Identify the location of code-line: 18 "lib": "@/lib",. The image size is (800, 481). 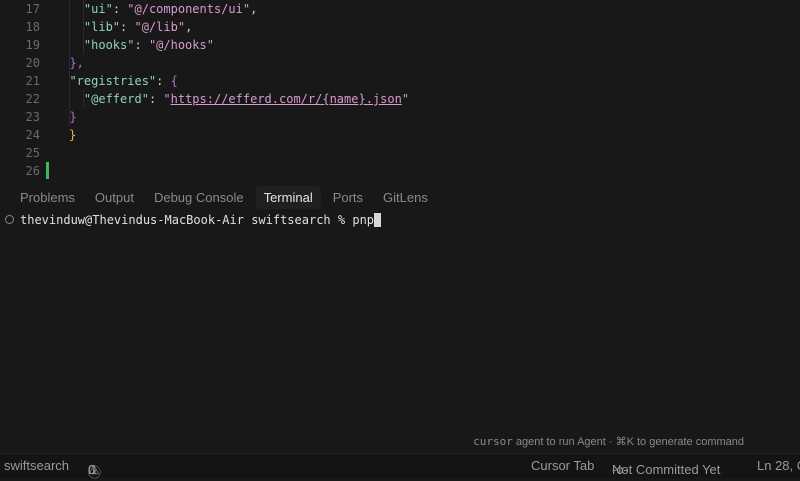
(109, 27).